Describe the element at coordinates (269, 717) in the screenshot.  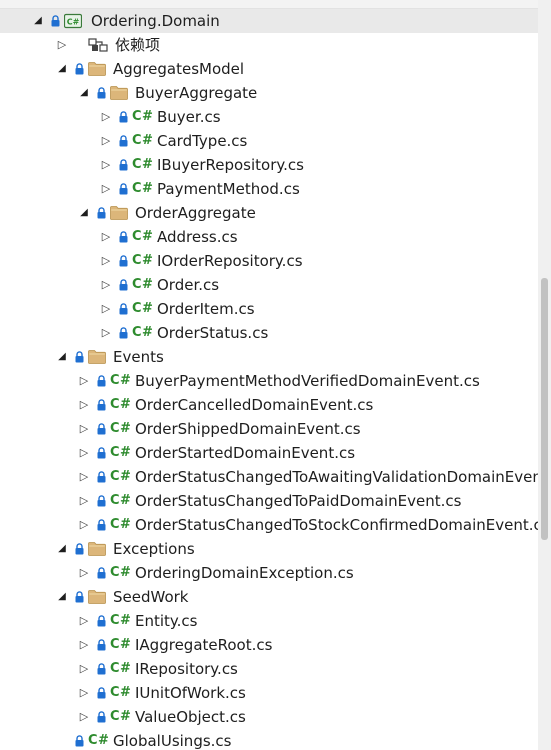
I see `tree-file-row: ▷ C# ValueObject.cs` at that location.